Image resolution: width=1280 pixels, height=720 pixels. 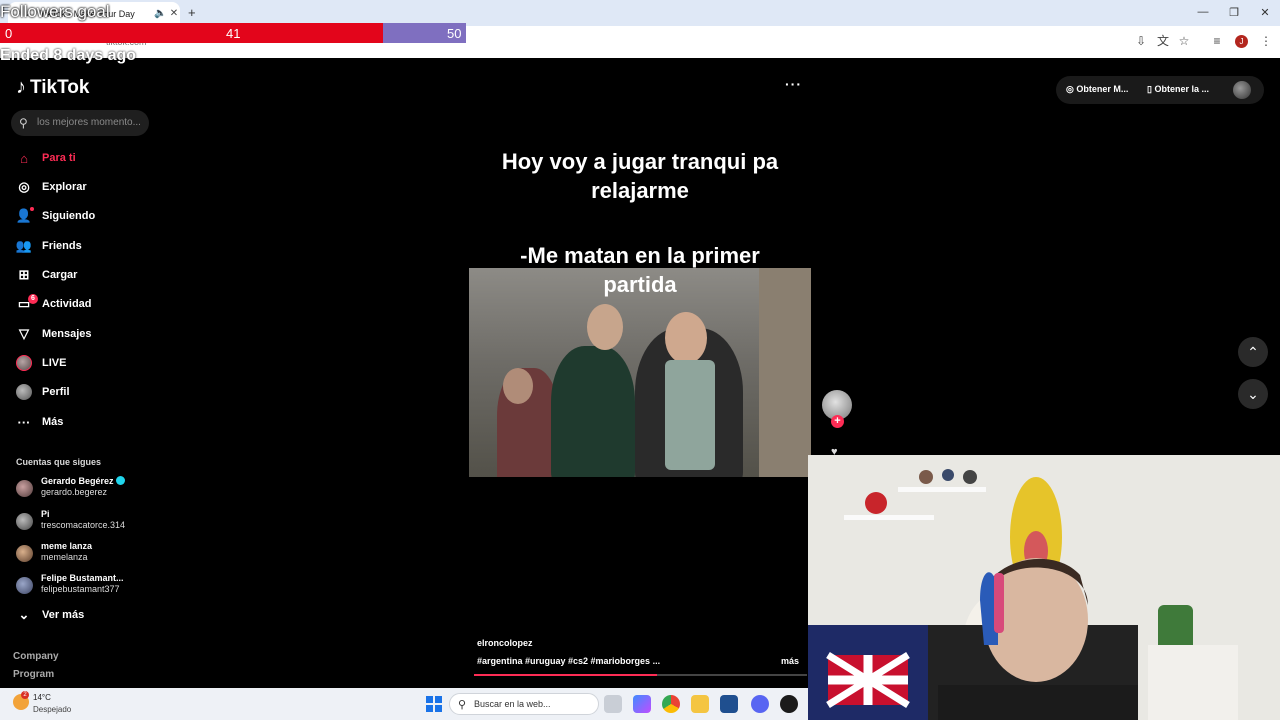 I want to click on nav-cargar: ⊞ Cargar, so click(x=47, y=275).